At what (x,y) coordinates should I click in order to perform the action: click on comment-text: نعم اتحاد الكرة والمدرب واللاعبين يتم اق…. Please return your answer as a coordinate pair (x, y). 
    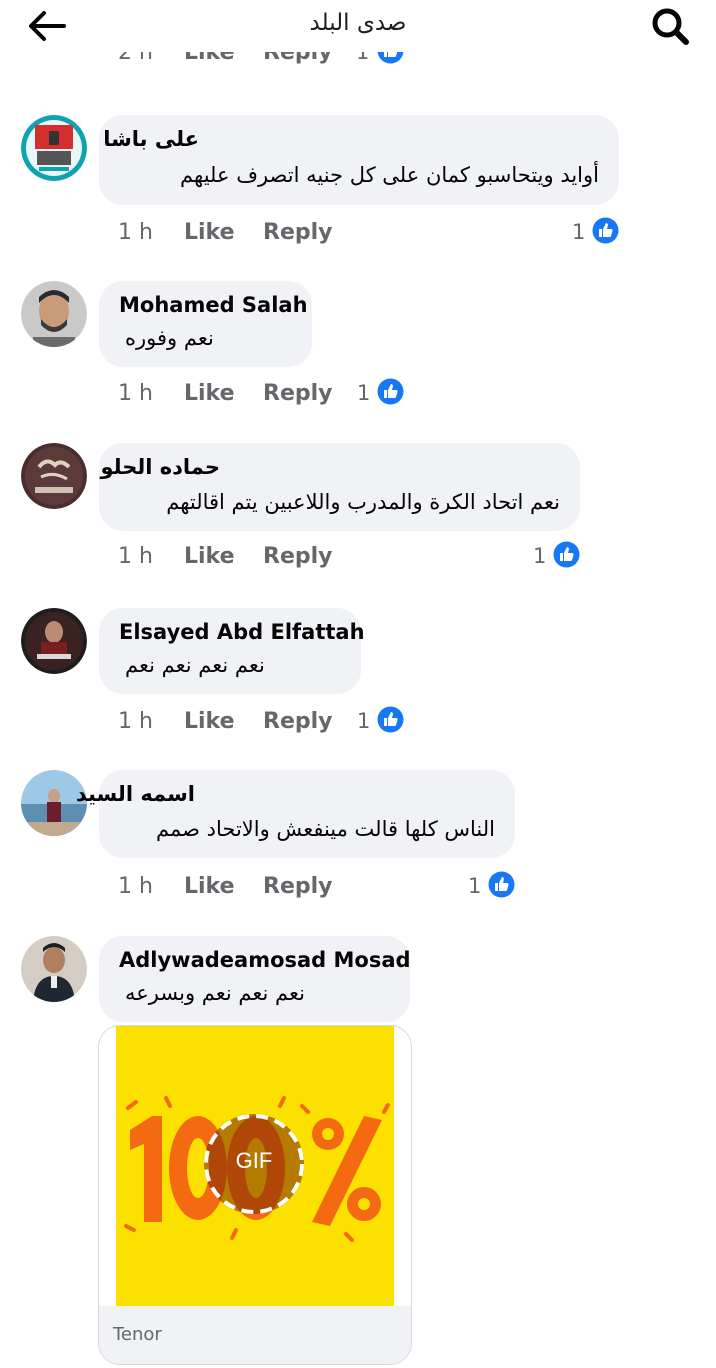
    Looking at the image, I should click on (363, 502).